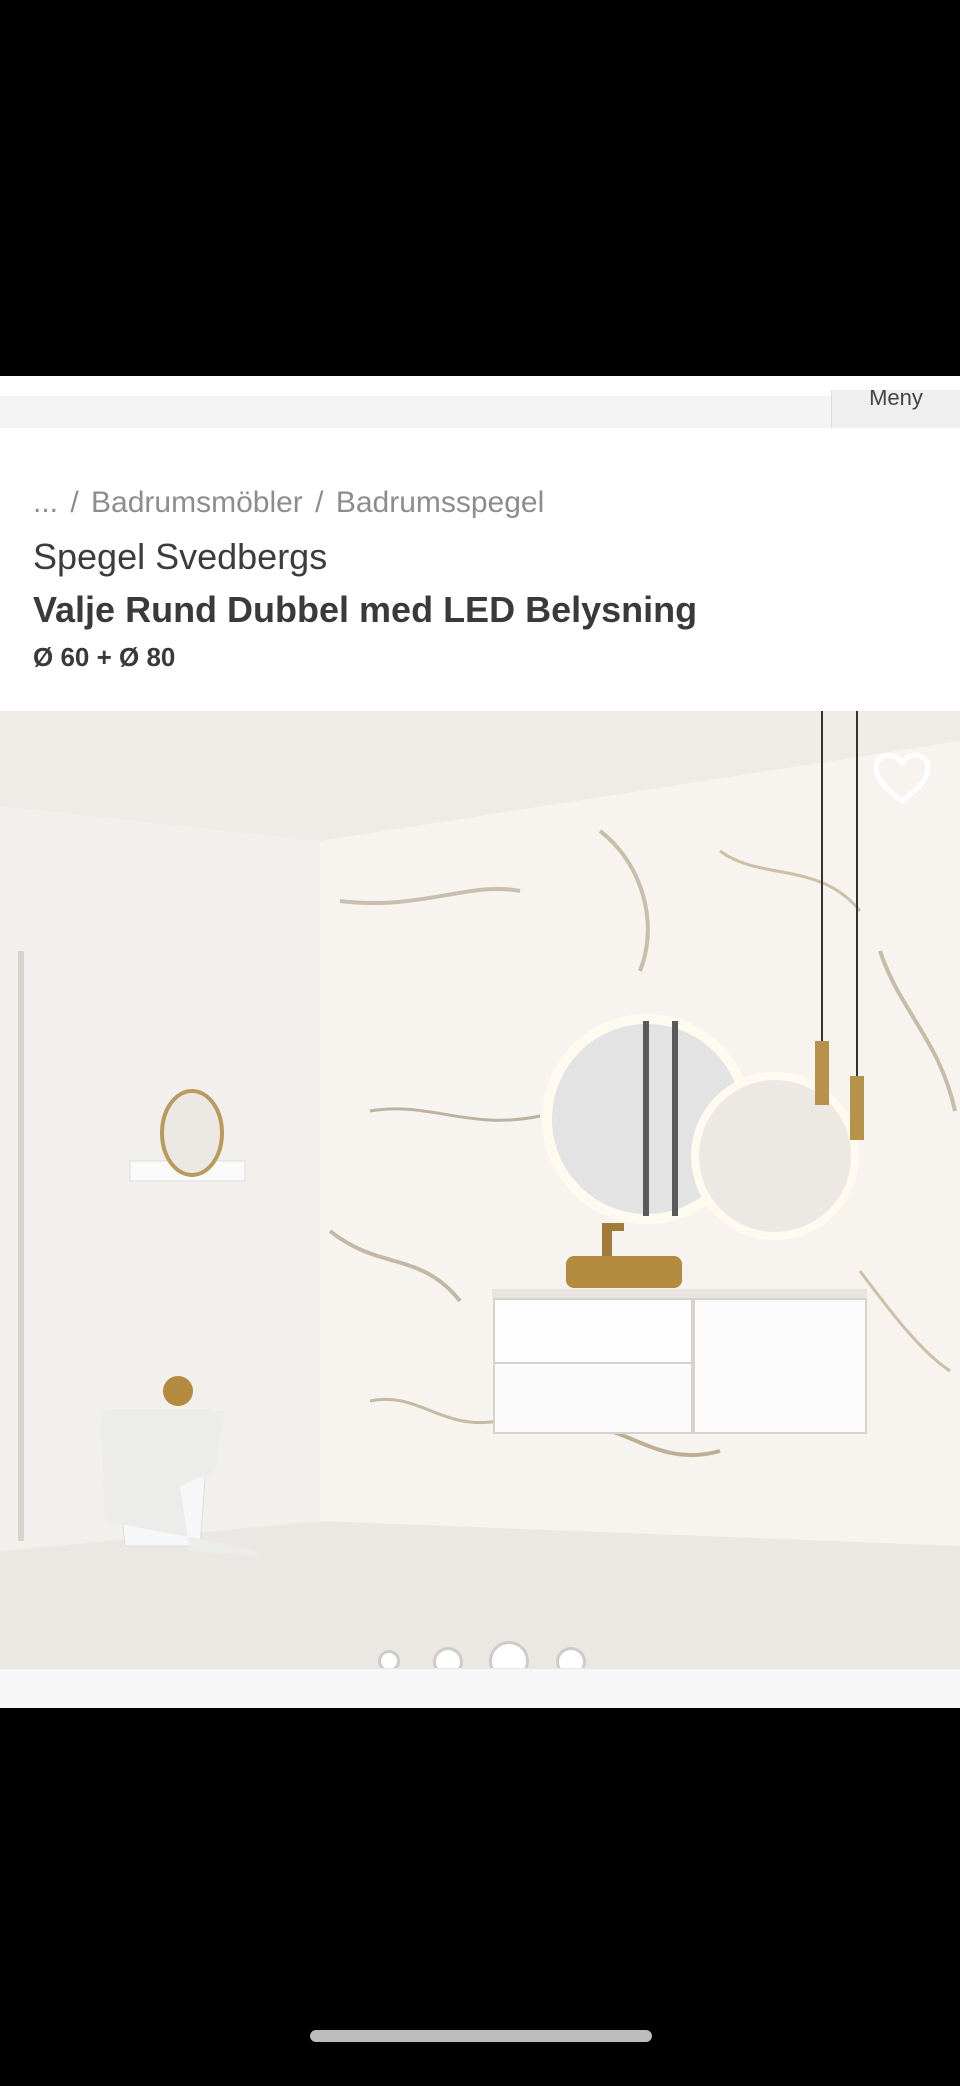 The height and width of the screenshot is (2086, 960). I want to click on favorite-button, so click(902, 779).